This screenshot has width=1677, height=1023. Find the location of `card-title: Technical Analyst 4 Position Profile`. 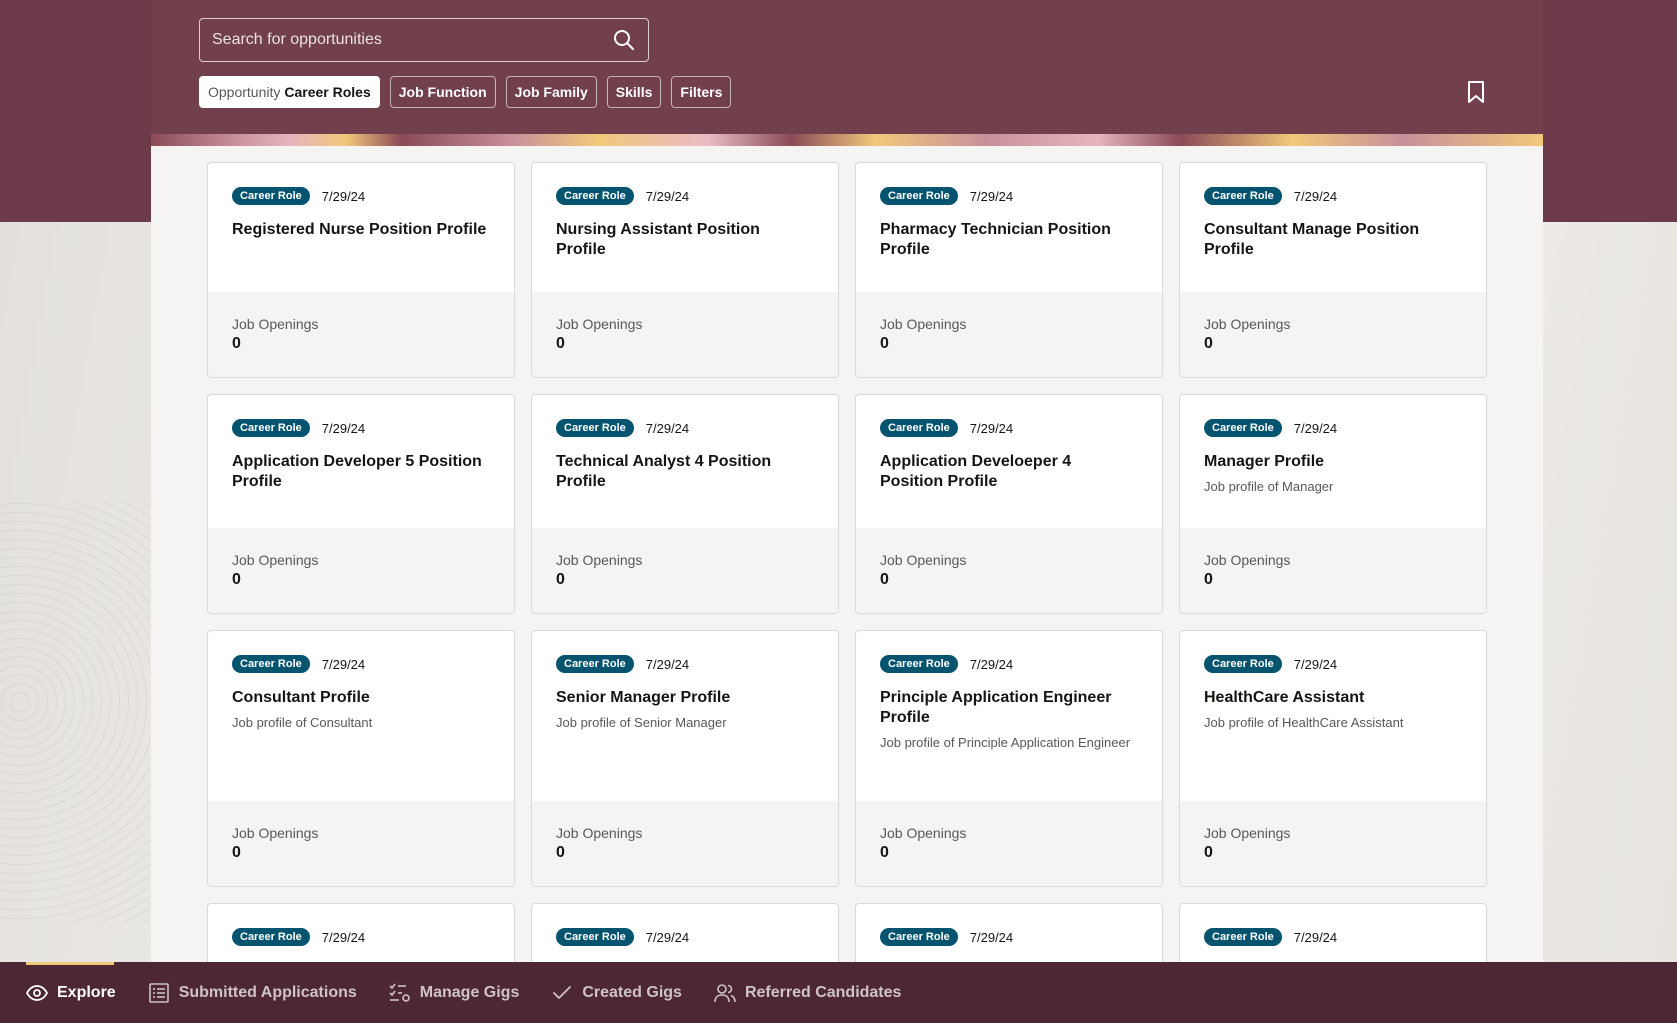

card-title: Technical Analyst 4 Position Profile is located at coordinates (685, 472).